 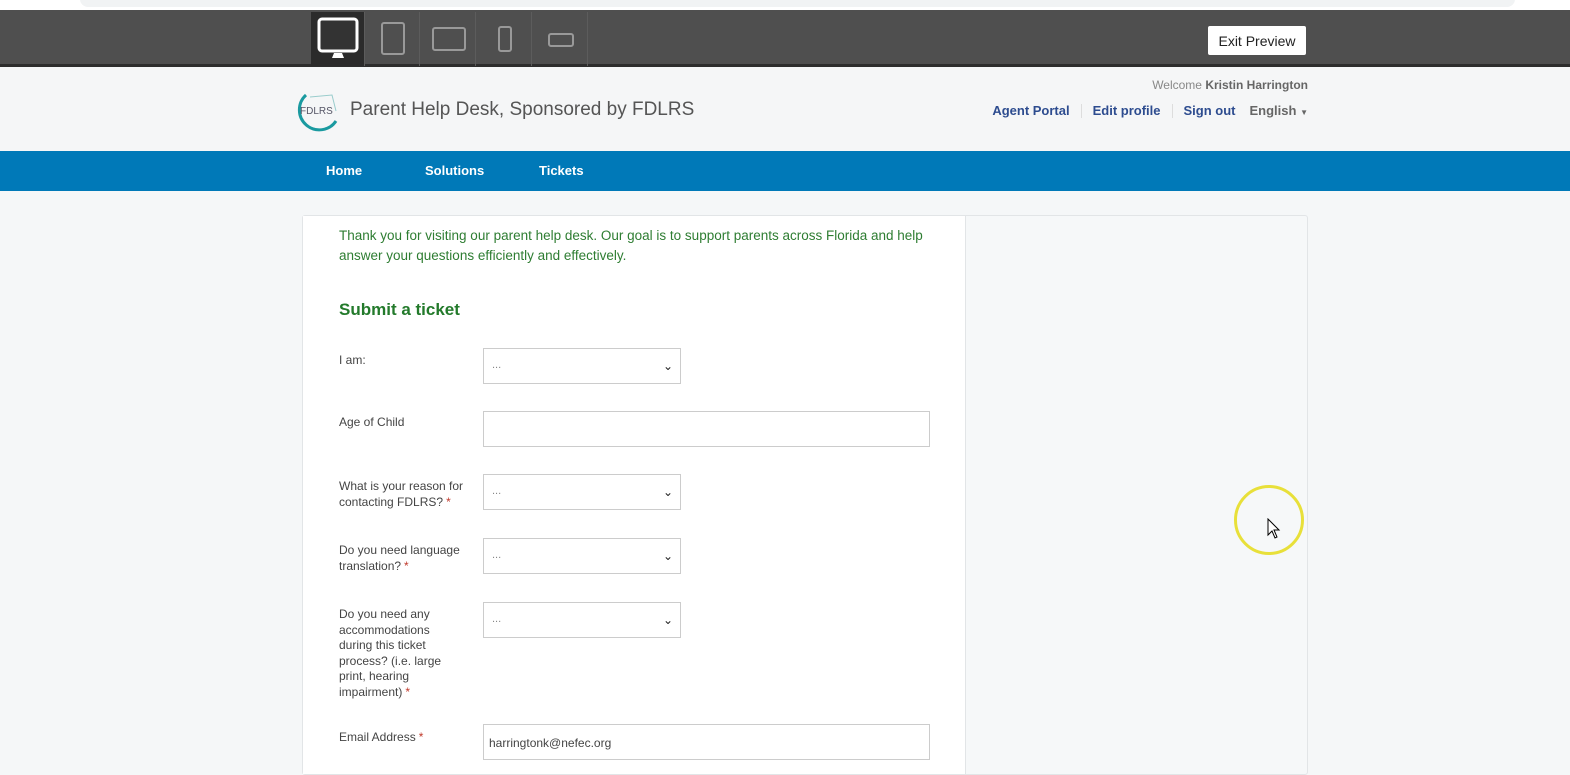 I want to click on svg-text: FDLRS, so click(x=316, y=111).